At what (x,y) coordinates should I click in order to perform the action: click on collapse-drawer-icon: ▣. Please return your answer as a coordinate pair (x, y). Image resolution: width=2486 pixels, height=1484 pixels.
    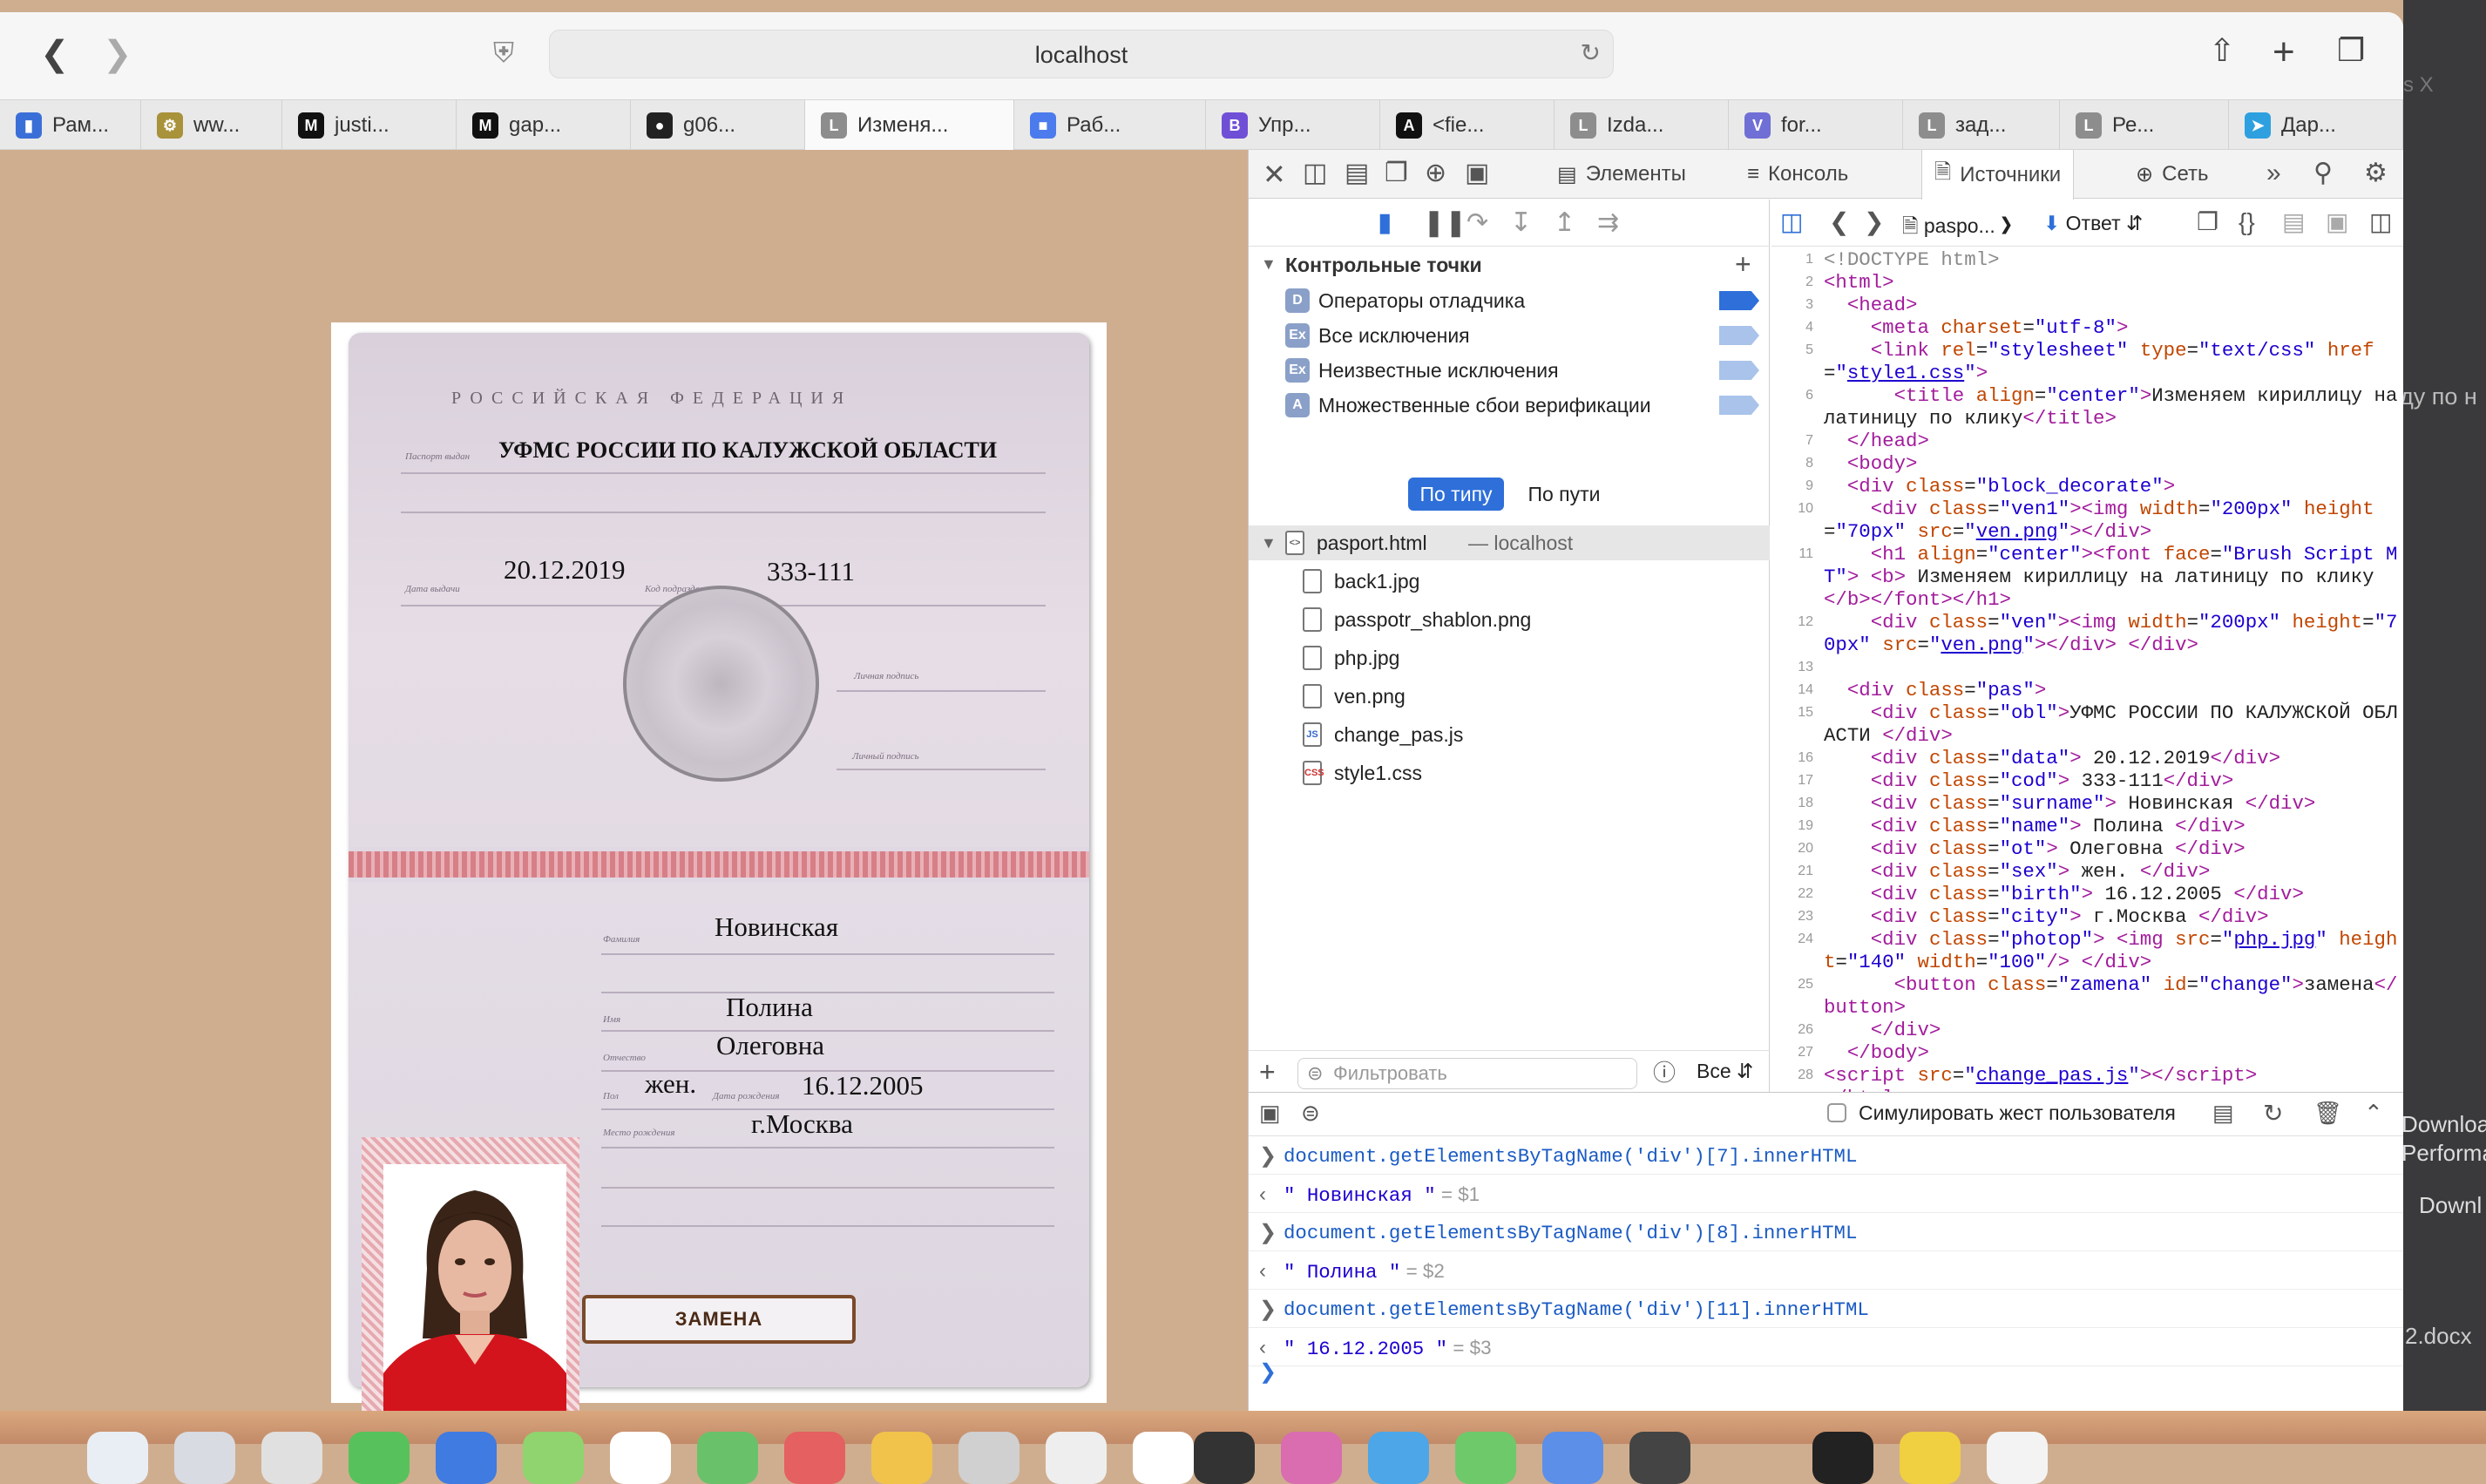
    Looking at the image, I should click on (1270, 1112).